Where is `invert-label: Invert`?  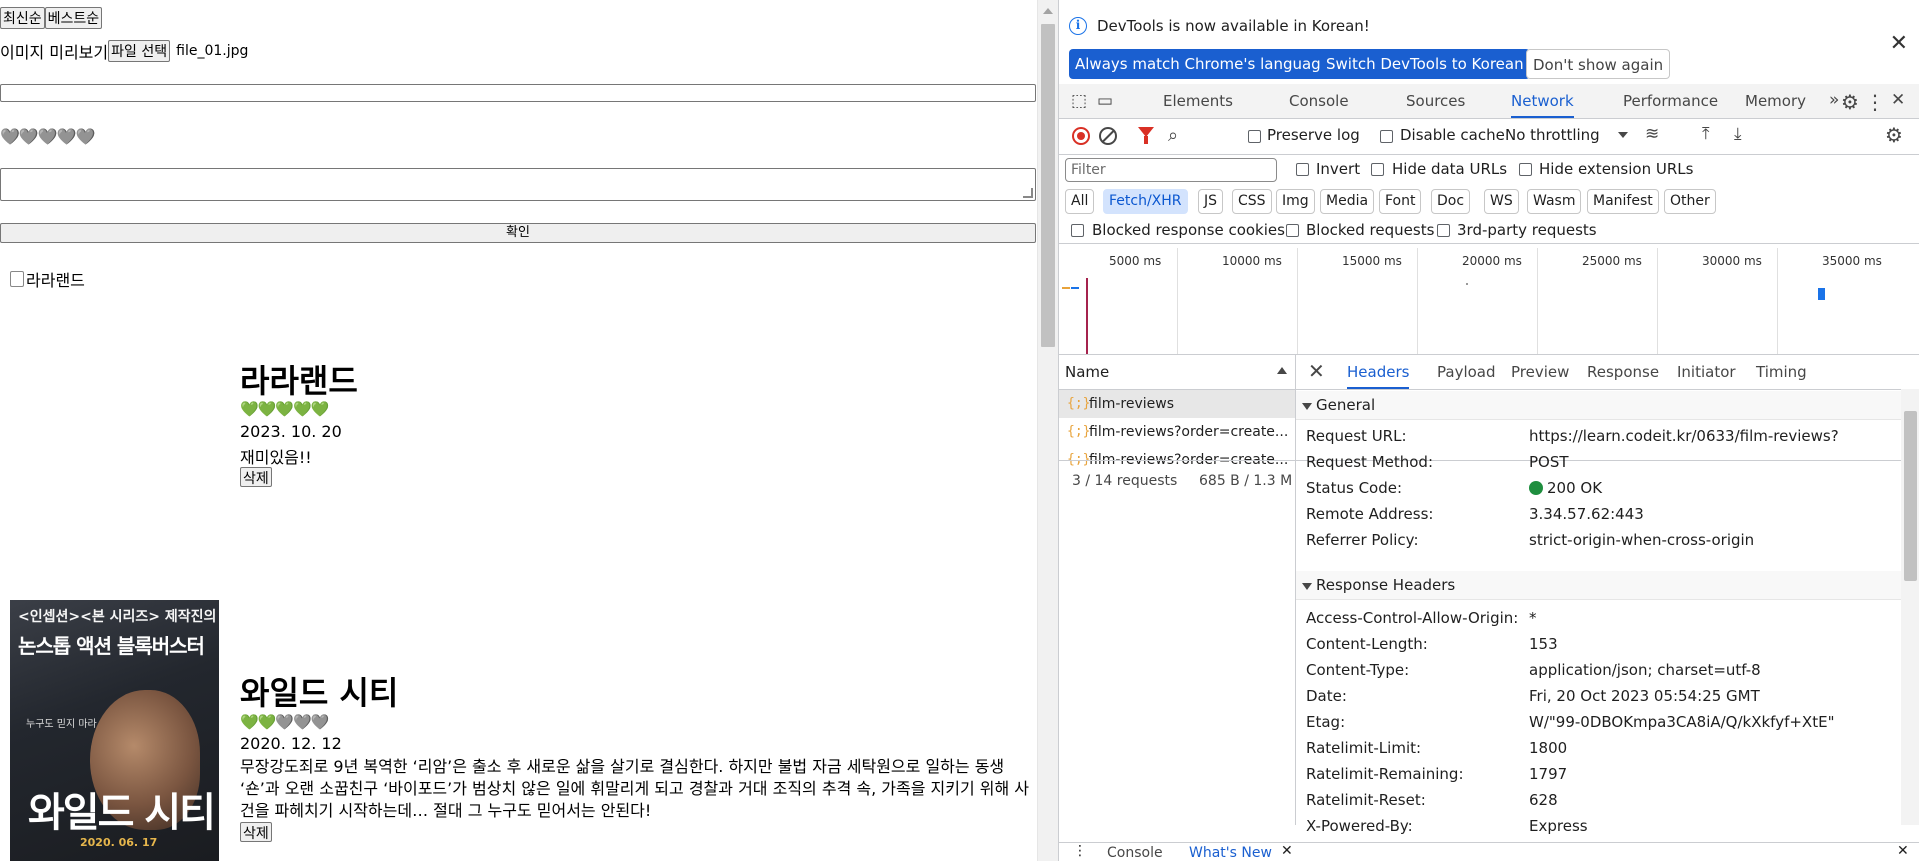
invert-label: Invert is located at coordinates (1338, 169).